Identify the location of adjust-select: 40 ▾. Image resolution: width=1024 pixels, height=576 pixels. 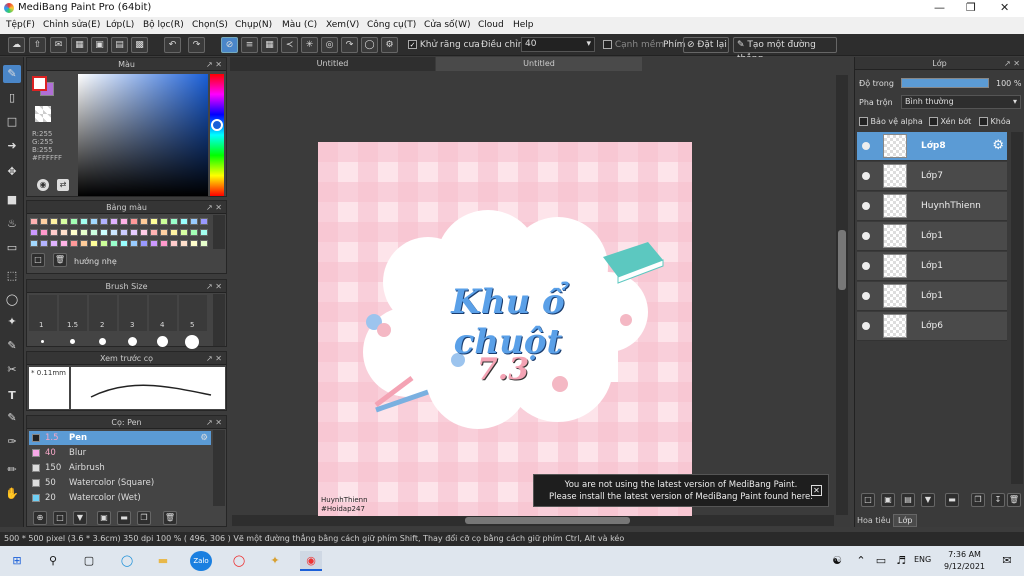
(558, 44).